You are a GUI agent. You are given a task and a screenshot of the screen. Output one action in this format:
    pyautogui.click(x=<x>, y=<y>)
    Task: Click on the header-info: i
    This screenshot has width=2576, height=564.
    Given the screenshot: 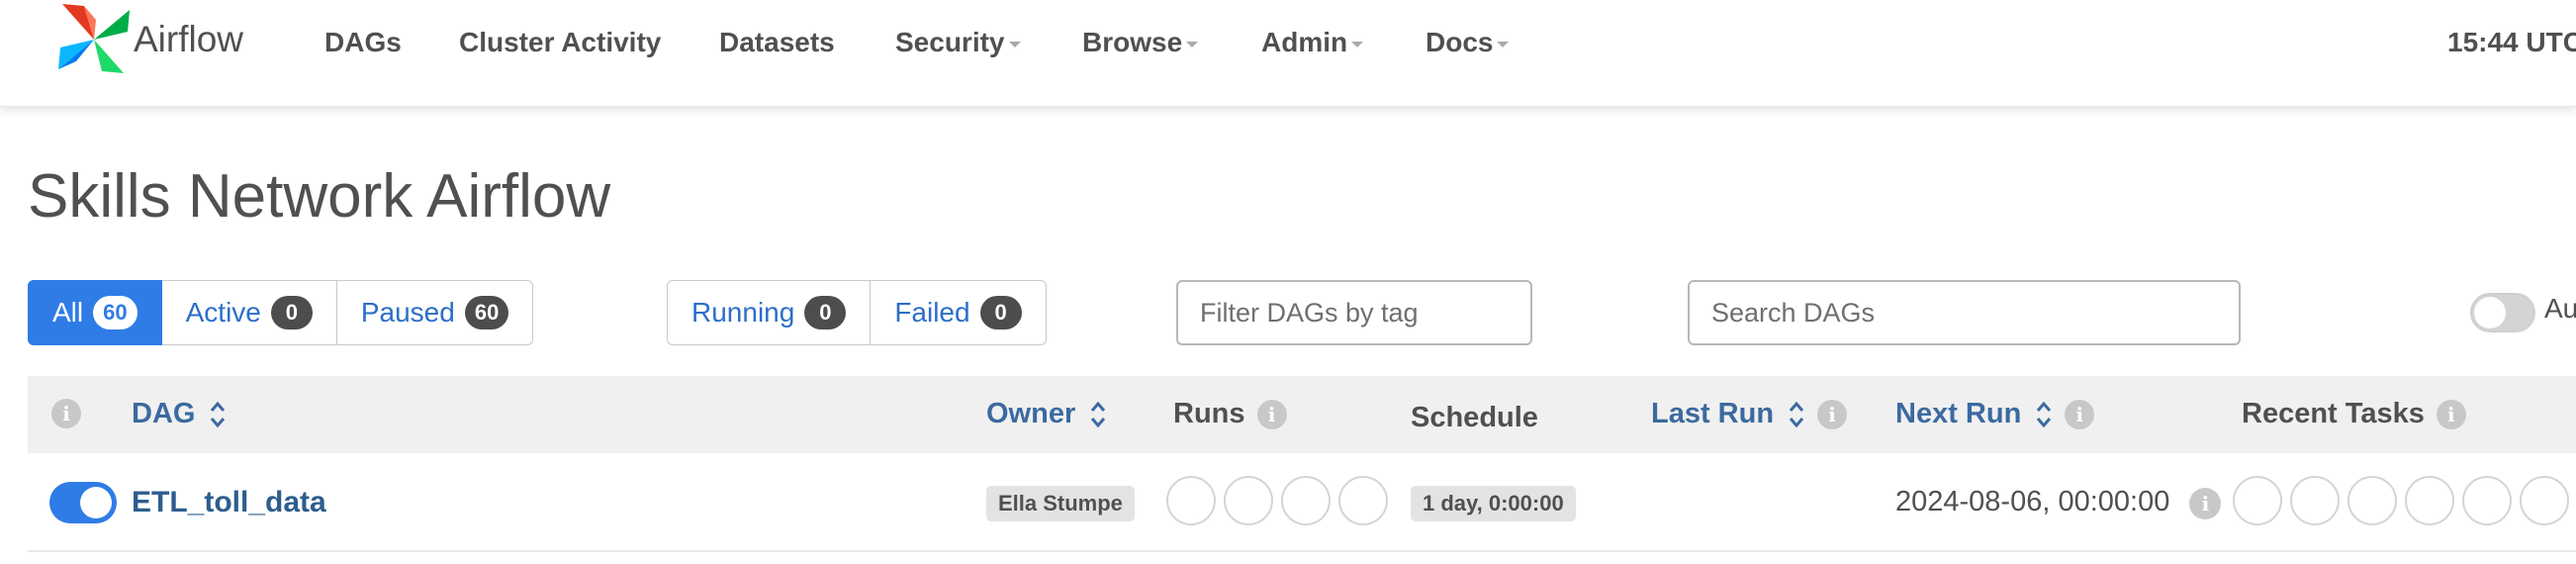 What is the action you would take?
    pyautogui.click(x=66, y=413)
    